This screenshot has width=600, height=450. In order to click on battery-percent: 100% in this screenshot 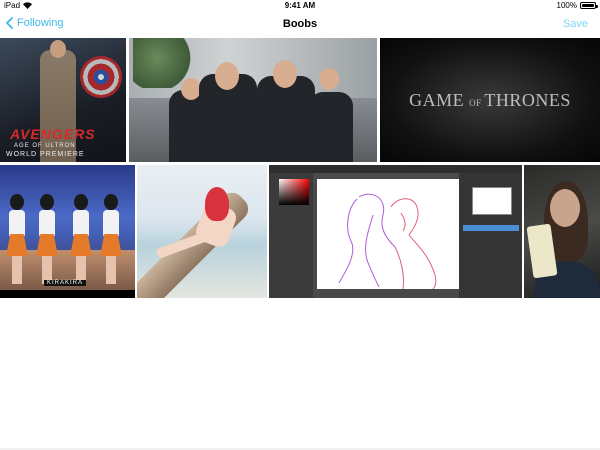, I will do `click(566, 5)`.